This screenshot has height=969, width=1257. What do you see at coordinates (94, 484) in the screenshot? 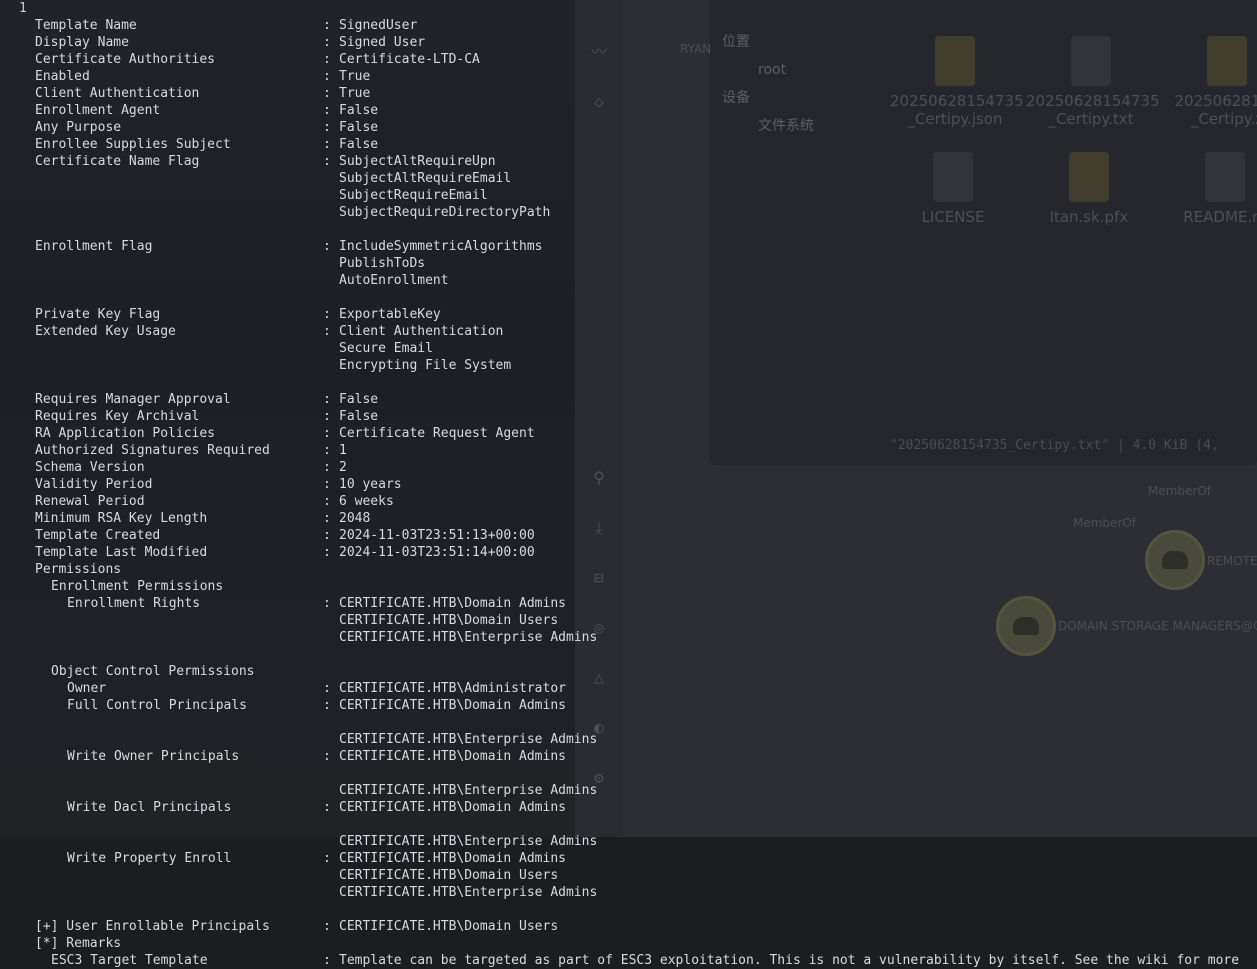
I see `property-key: Validity Period` at bounding box center [94, 484].